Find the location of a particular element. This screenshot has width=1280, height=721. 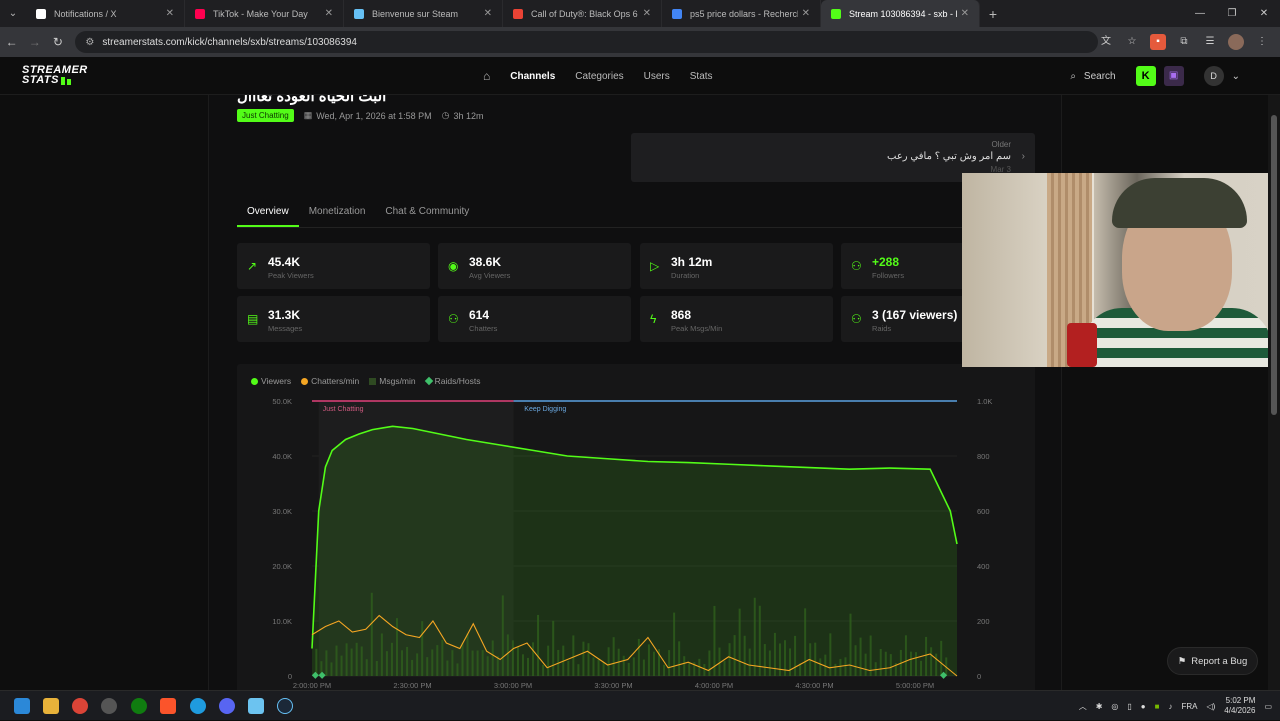

avatar: D is located at coordinates (1213, 76).